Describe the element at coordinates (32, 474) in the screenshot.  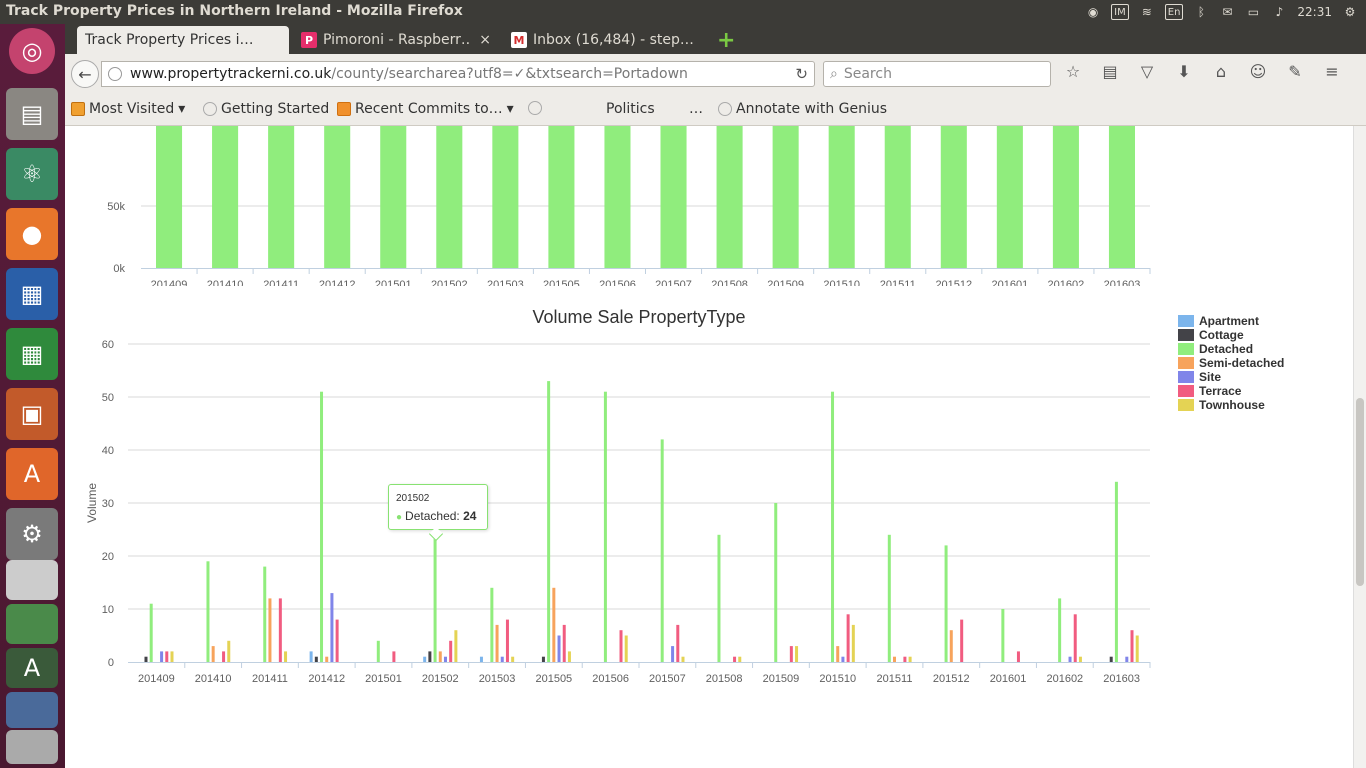
I see `software-center-icon: A` at that location.